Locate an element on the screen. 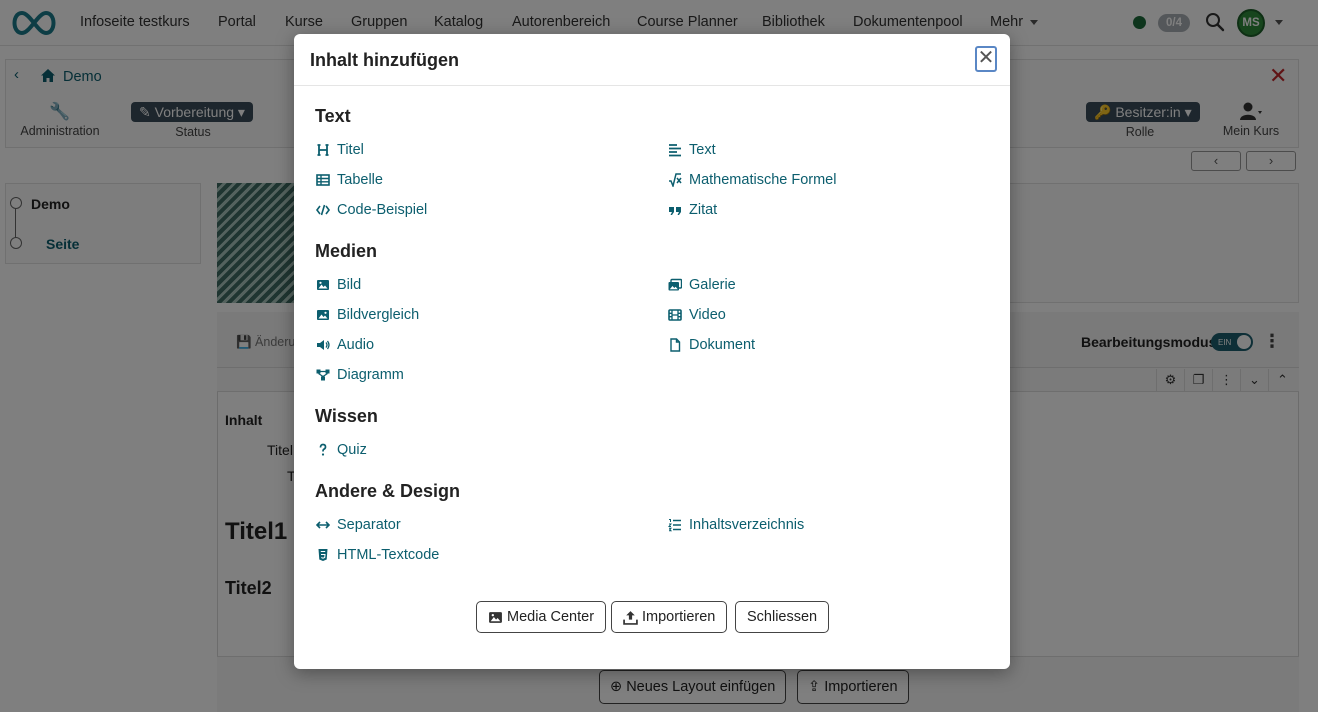 The image size is (1318, 712). add-audio-item: Audio is located at coordinates (345, 345).